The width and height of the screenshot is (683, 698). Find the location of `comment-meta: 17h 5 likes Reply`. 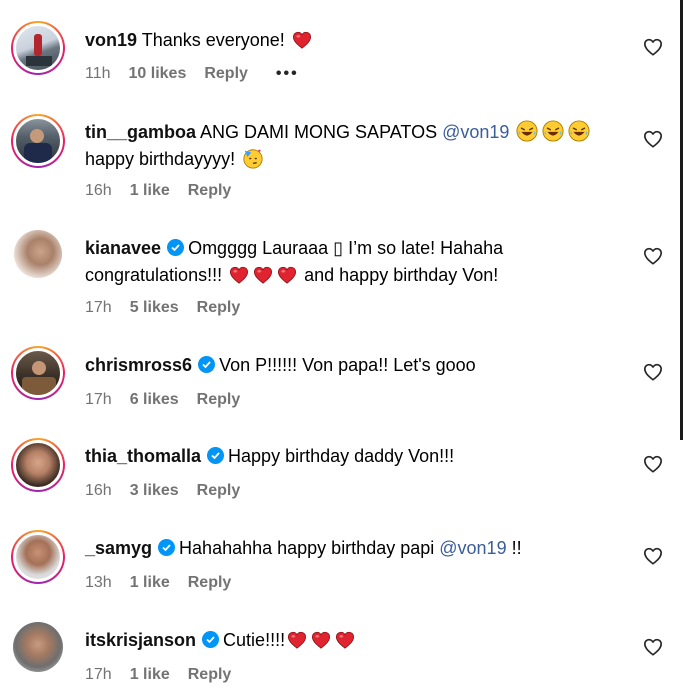

comment-meta: 17h 5 likes Reply is located at coordinates (171, 308).